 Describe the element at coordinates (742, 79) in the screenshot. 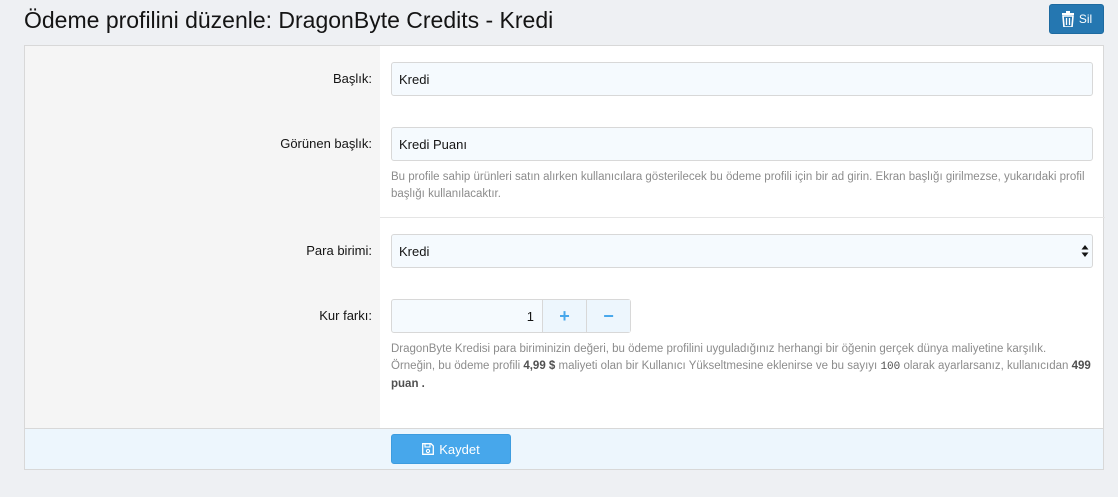

I see `title-input: Kredi` at that location.